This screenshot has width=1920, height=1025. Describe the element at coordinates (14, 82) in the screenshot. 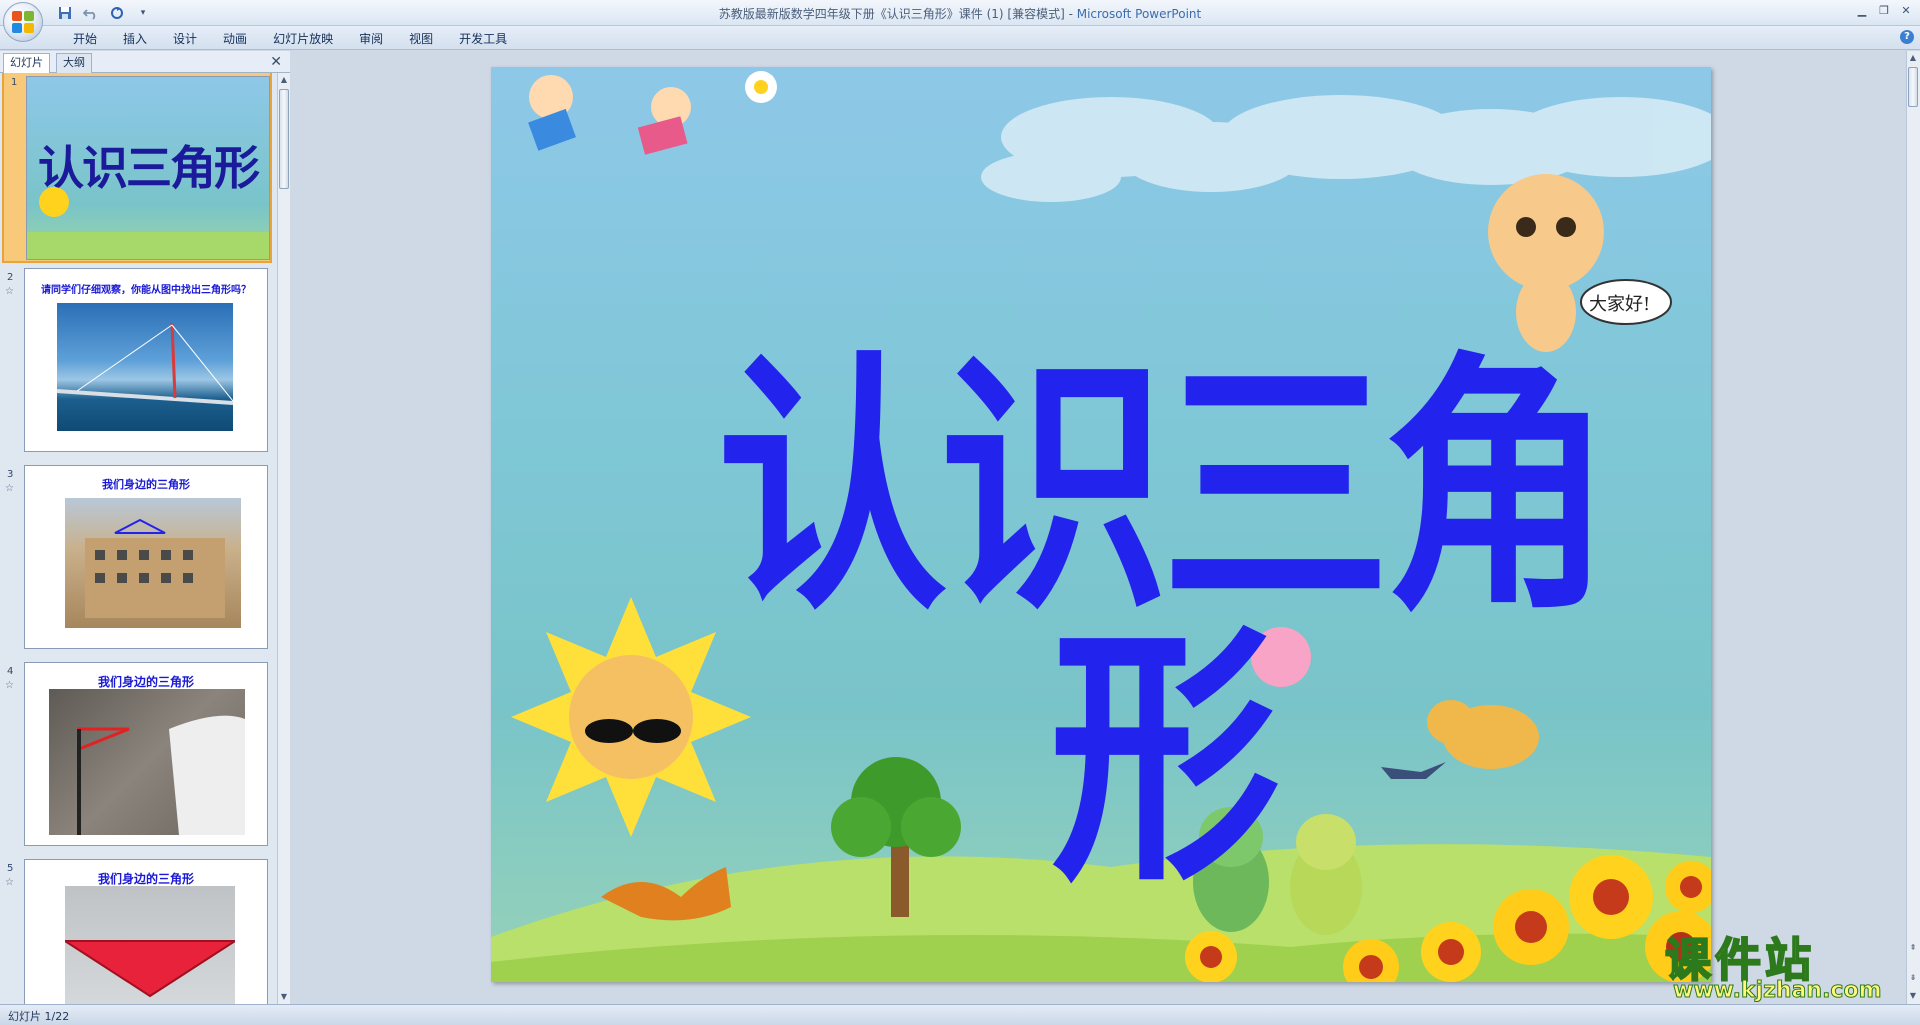

I see `thumbnail-number: 1` at that location.